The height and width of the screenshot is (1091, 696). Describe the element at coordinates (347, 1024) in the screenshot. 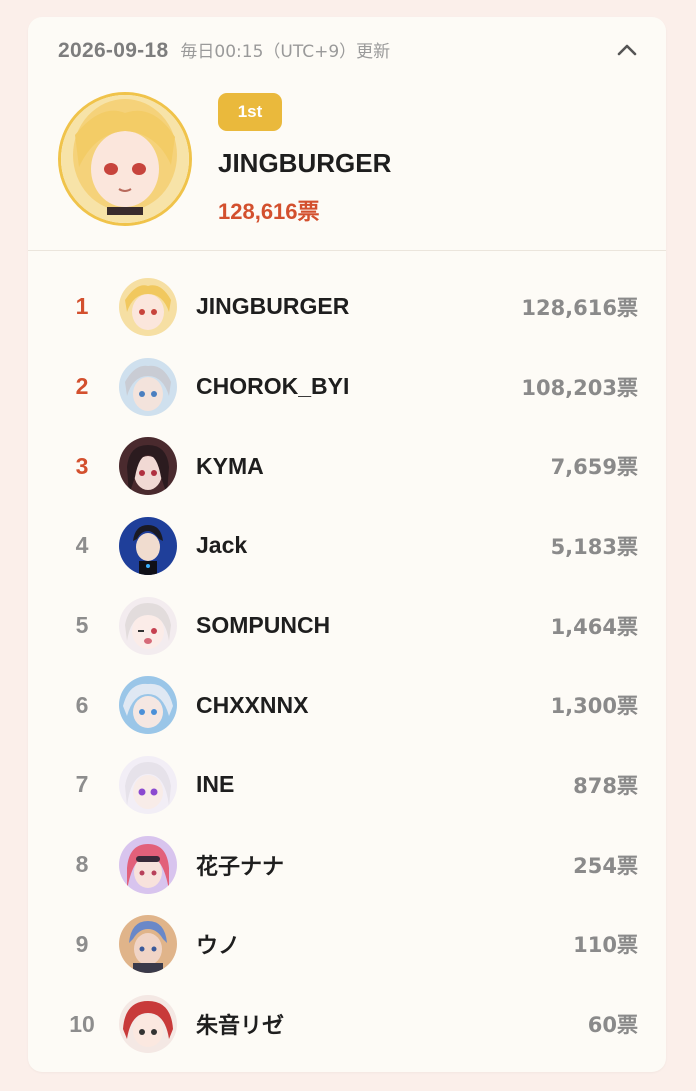

I see `ranking-row: 10 朱音リゼ 60票` at that location.